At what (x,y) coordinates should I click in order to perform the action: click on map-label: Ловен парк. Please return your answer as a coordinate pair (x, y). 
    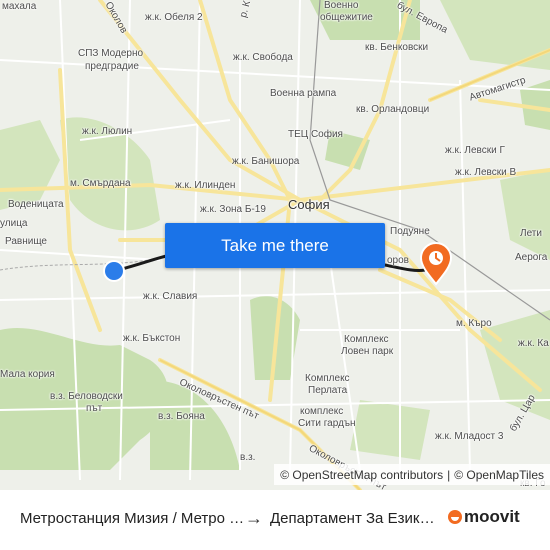
    Looking at the image, I should click on (367, 351).